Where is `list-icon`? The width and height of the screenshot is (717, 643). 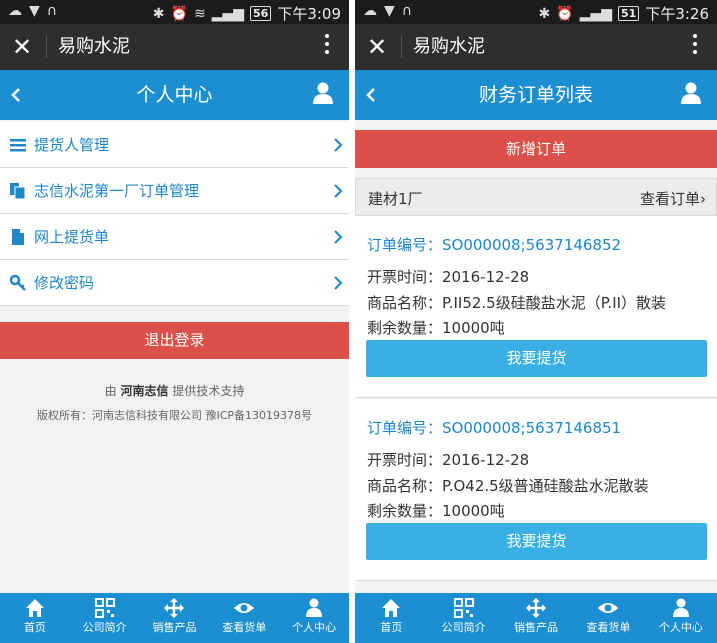 list-icon is located at coordinates (18, 145).